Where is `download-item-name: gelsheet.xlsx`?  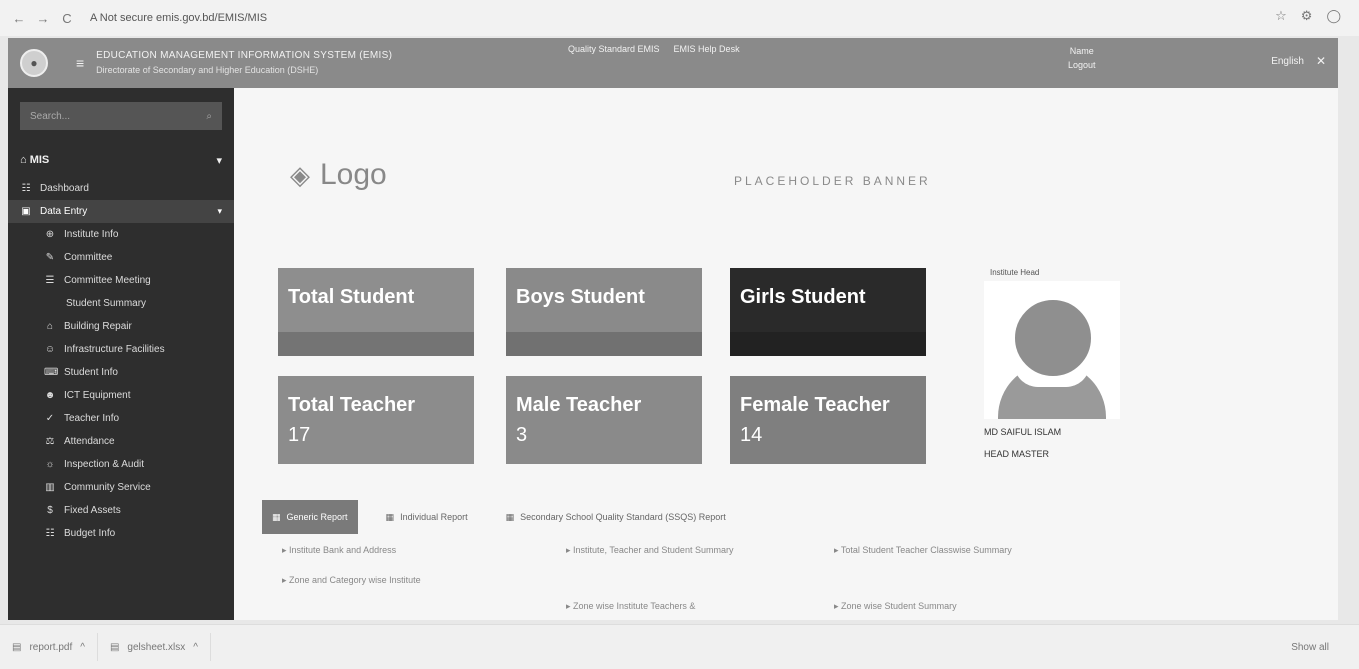
download-item-name: gelsheet.xlsx is located at coordinates (156, 647).